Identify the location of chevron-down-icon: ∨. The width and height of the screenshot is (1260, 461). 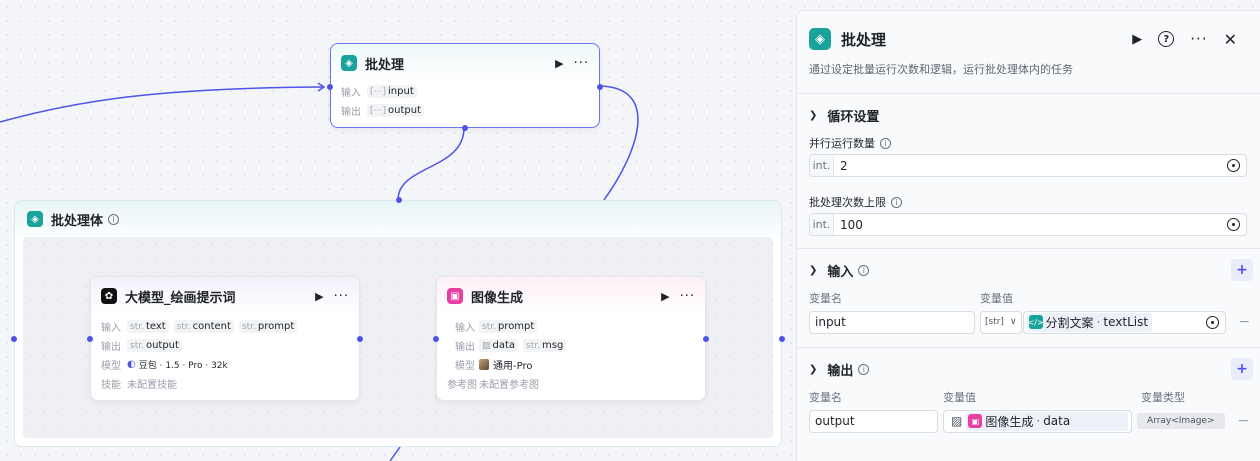
(1013, 322).